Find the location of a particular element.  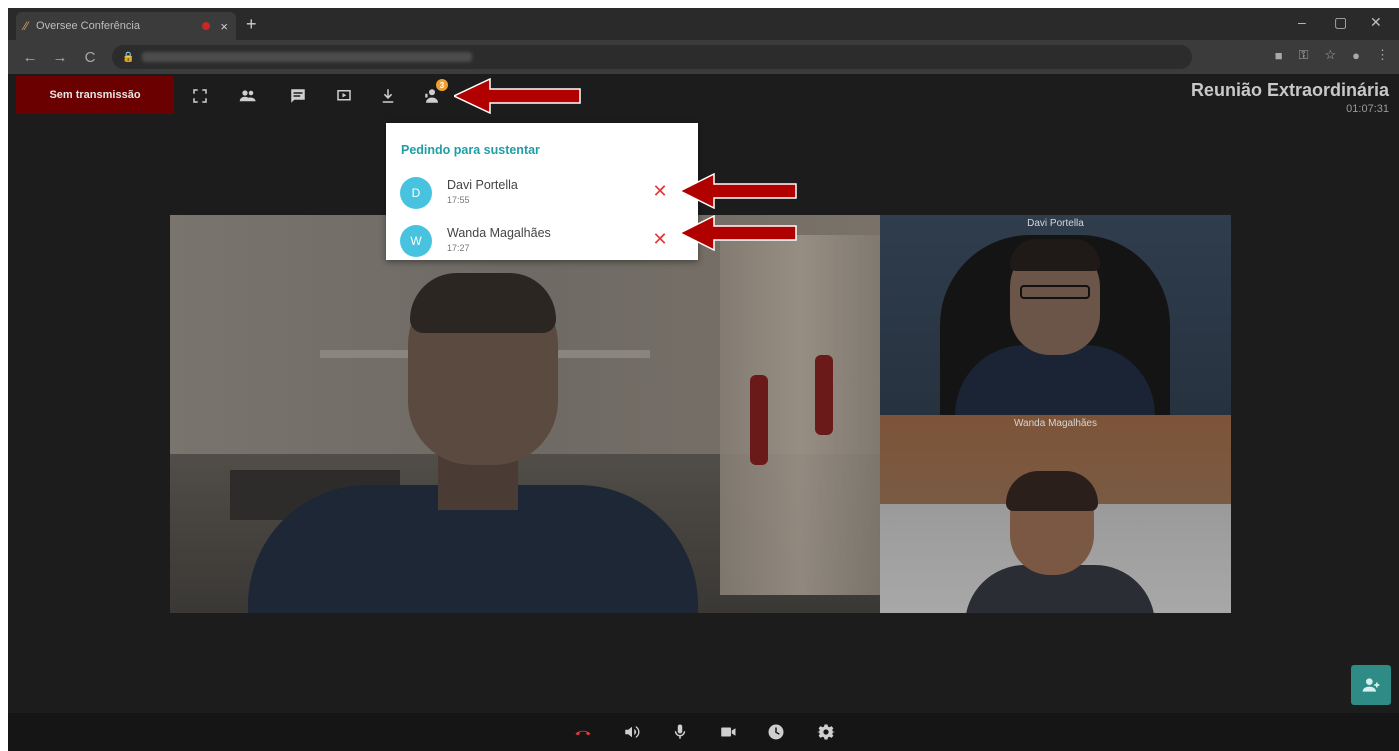

chat-icon is located at coordinates (298, 96).